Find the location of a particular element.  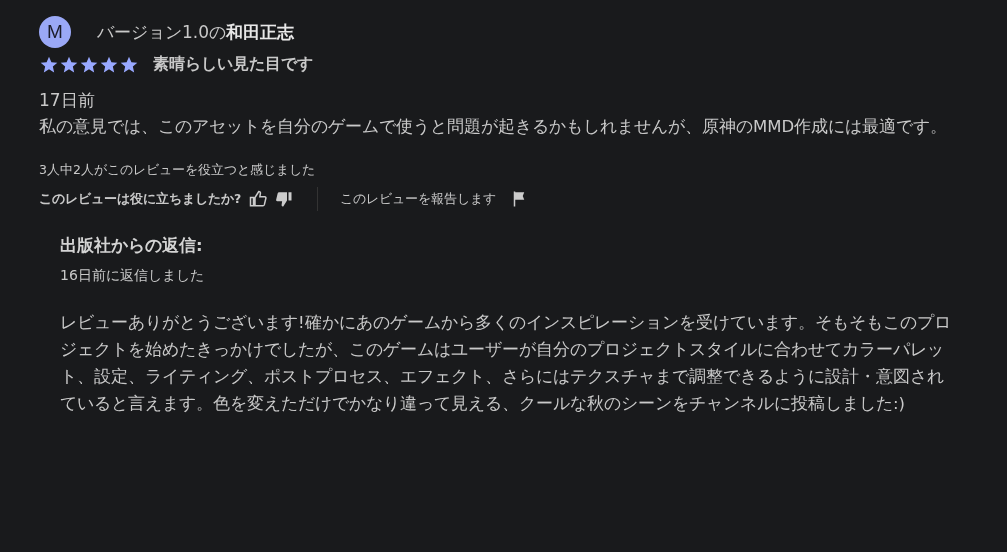

helpful-count: 3人中2人がこのレビューを役立つと感じました is located at coordinates (177, 170).